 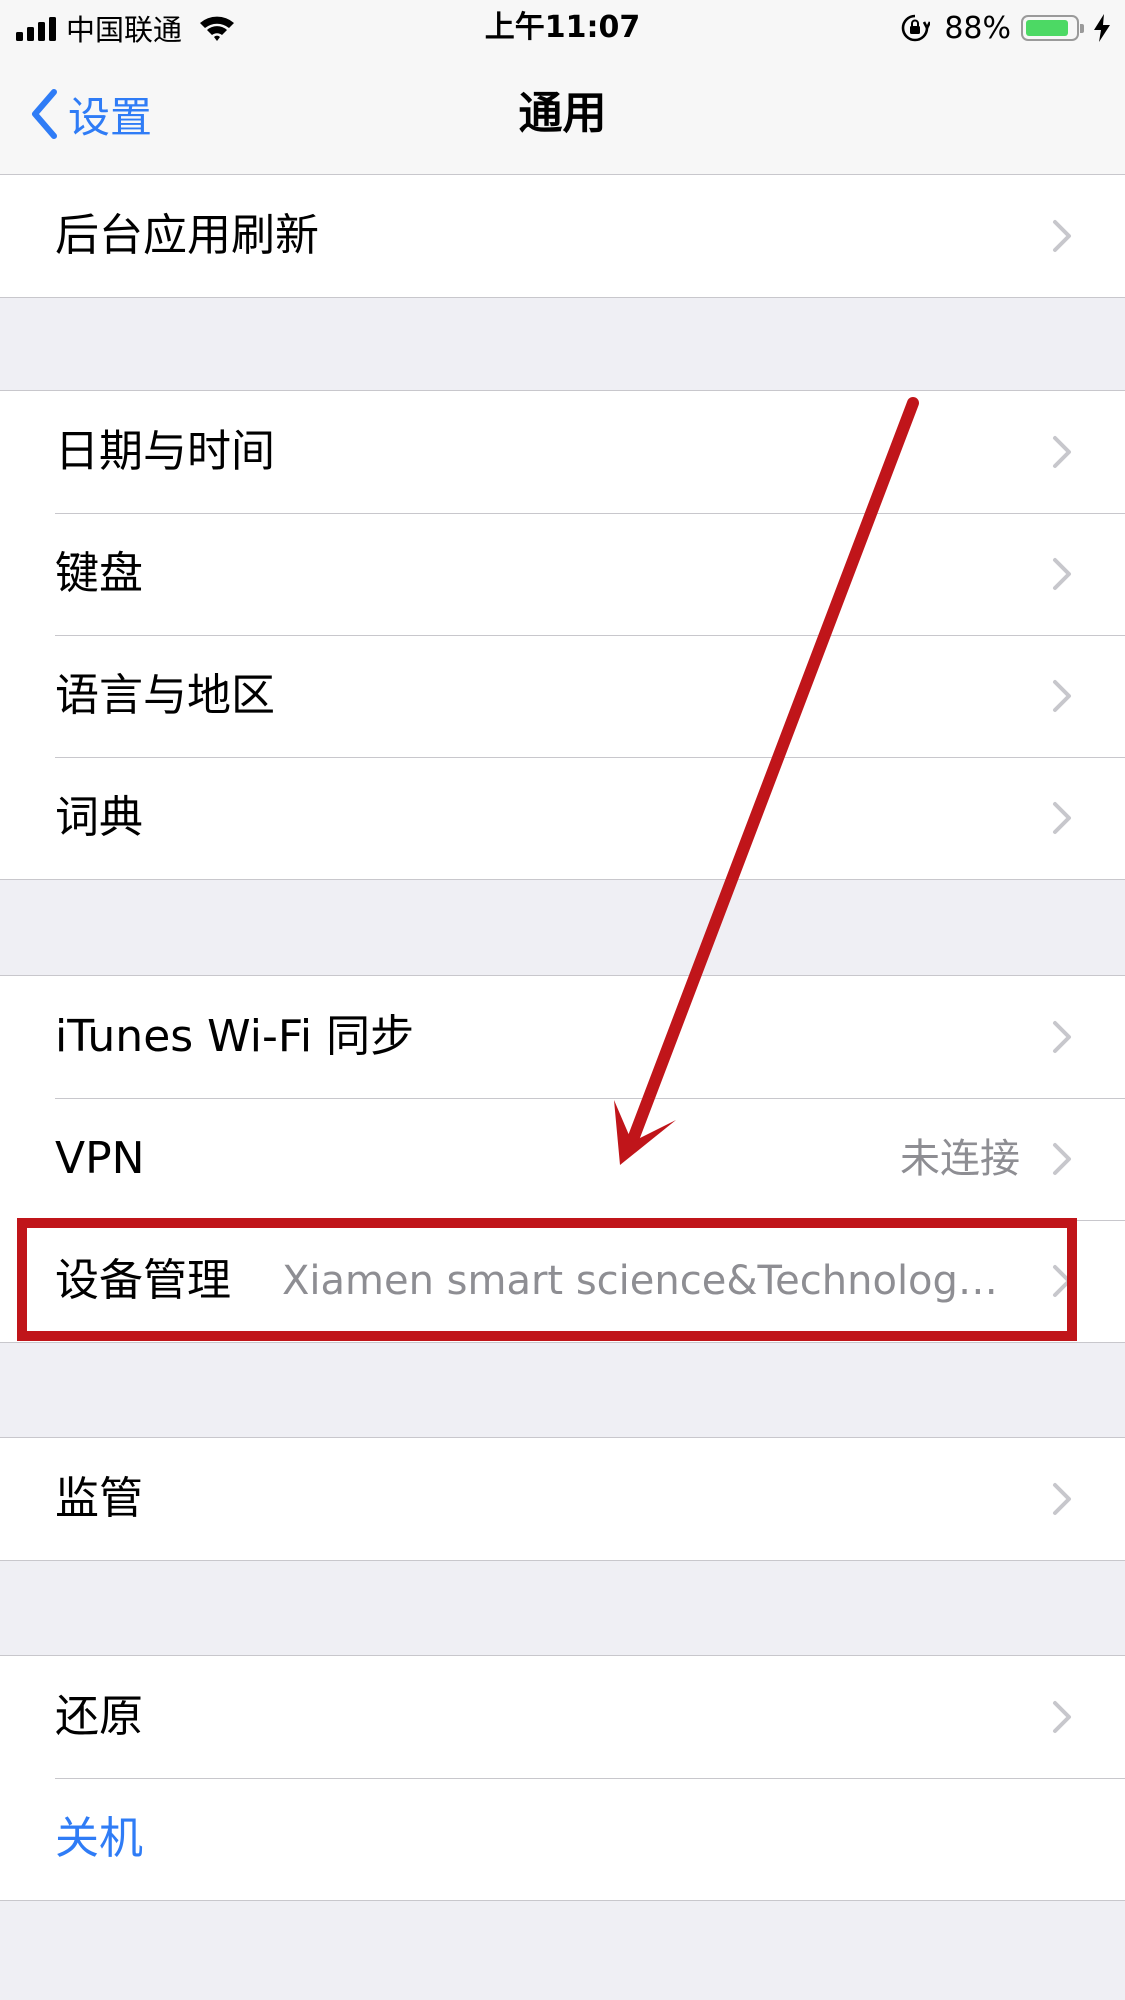 I want to click on row-language-region: 语言与地区, so click(x=562, y=696).